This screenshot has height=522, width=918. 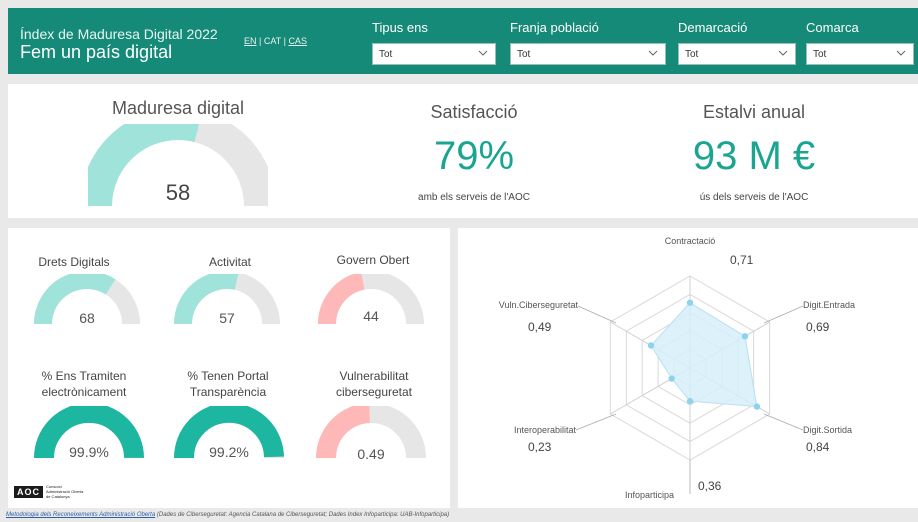 I want to click on savings-note: ús dels serveis de l'AOC, so click(x=754, y=197).